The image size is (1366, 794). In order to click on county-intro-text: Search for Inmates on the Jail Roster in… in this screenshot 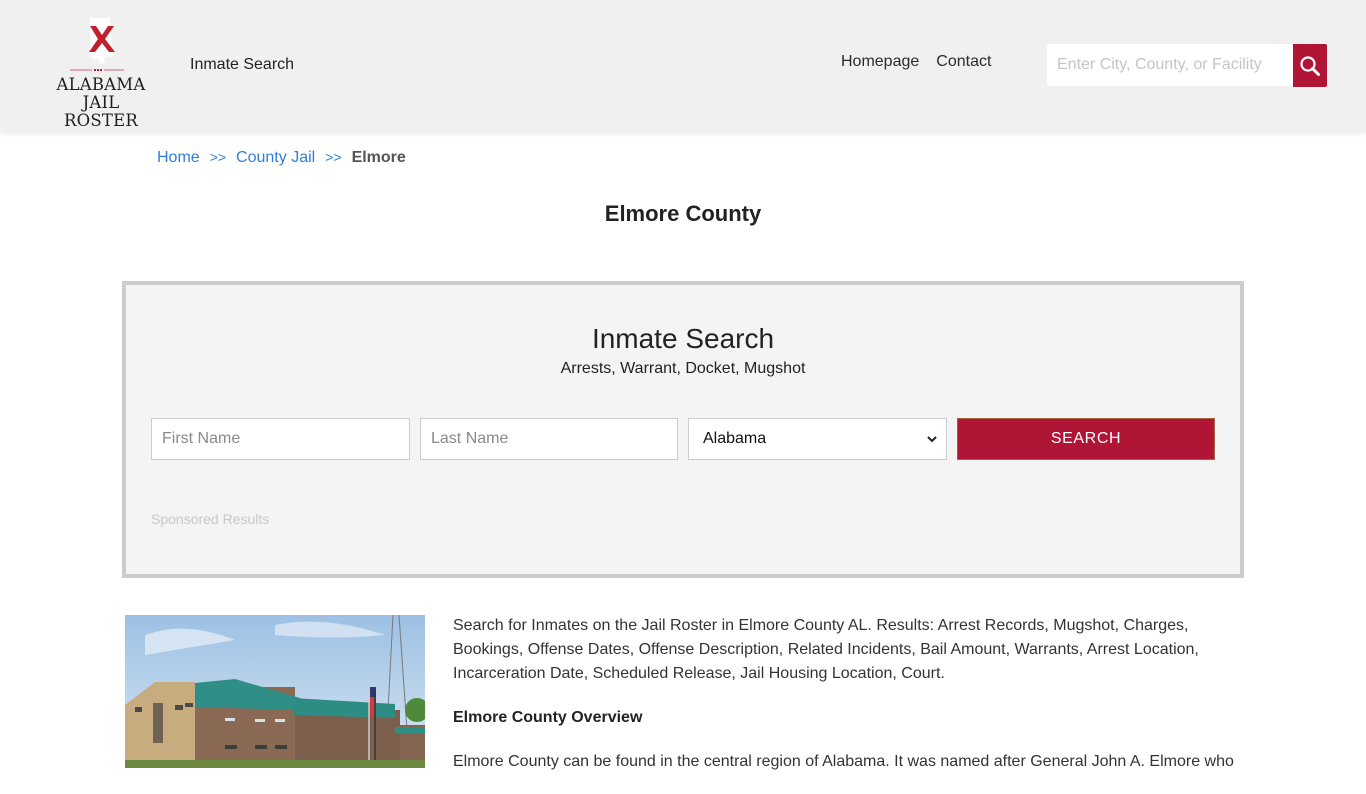, I will do `click(826, 649)`.